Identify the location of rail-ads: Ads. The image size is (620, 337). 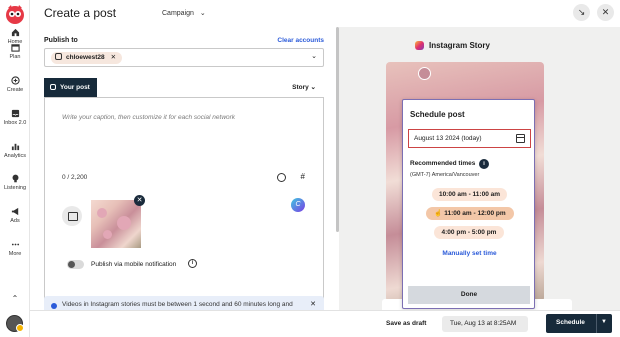
(15, 215).